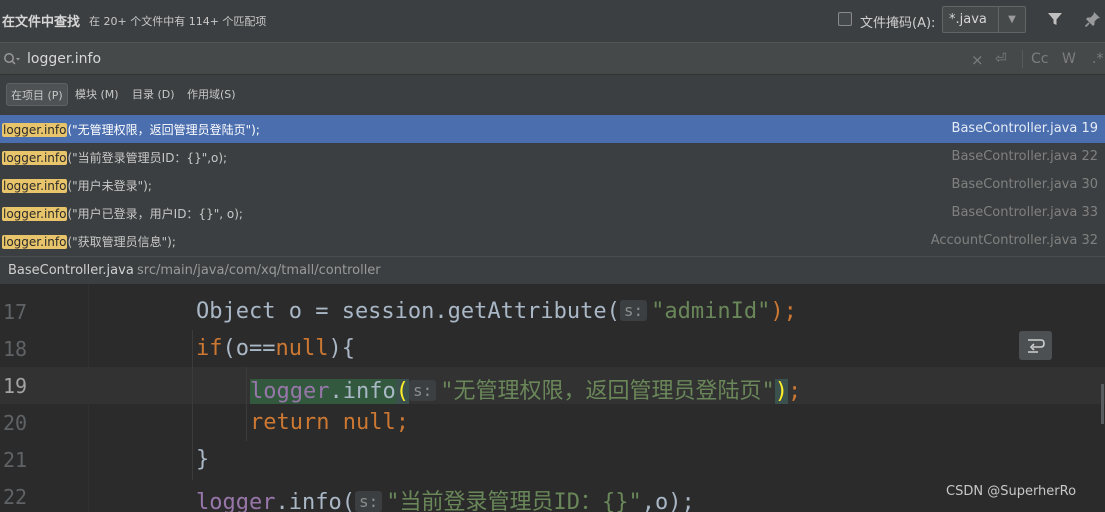  I want to click on filter-icon, so click(1055, 19).